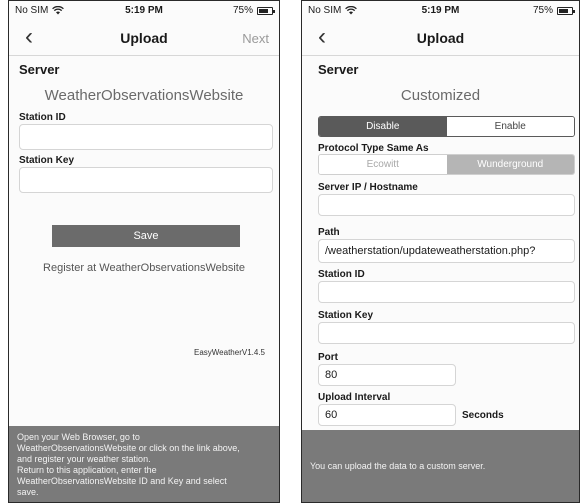  Describe the element at coordinates (383, 164) in the screenshot. I see `ecowitt-option: Ecowitt` at that location.